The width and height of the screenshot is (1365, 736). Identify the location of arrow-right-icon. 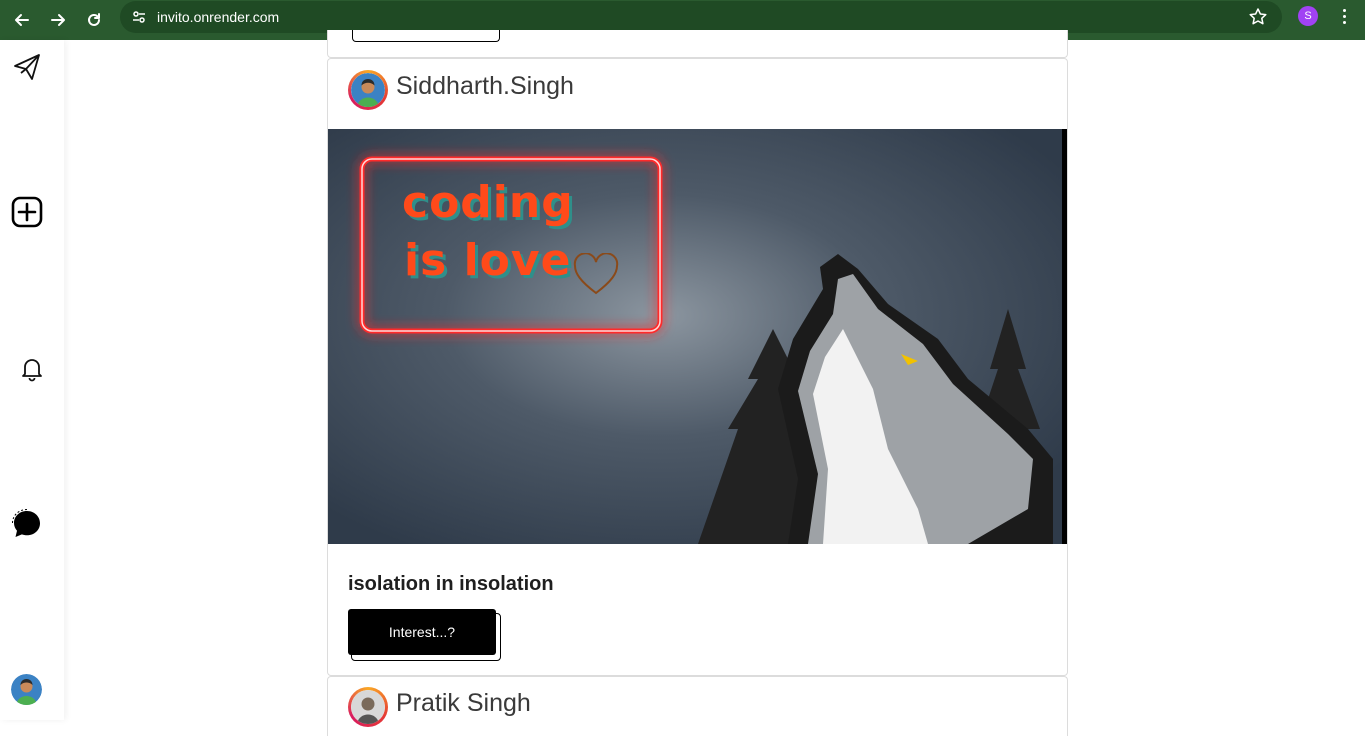
(58, 20).